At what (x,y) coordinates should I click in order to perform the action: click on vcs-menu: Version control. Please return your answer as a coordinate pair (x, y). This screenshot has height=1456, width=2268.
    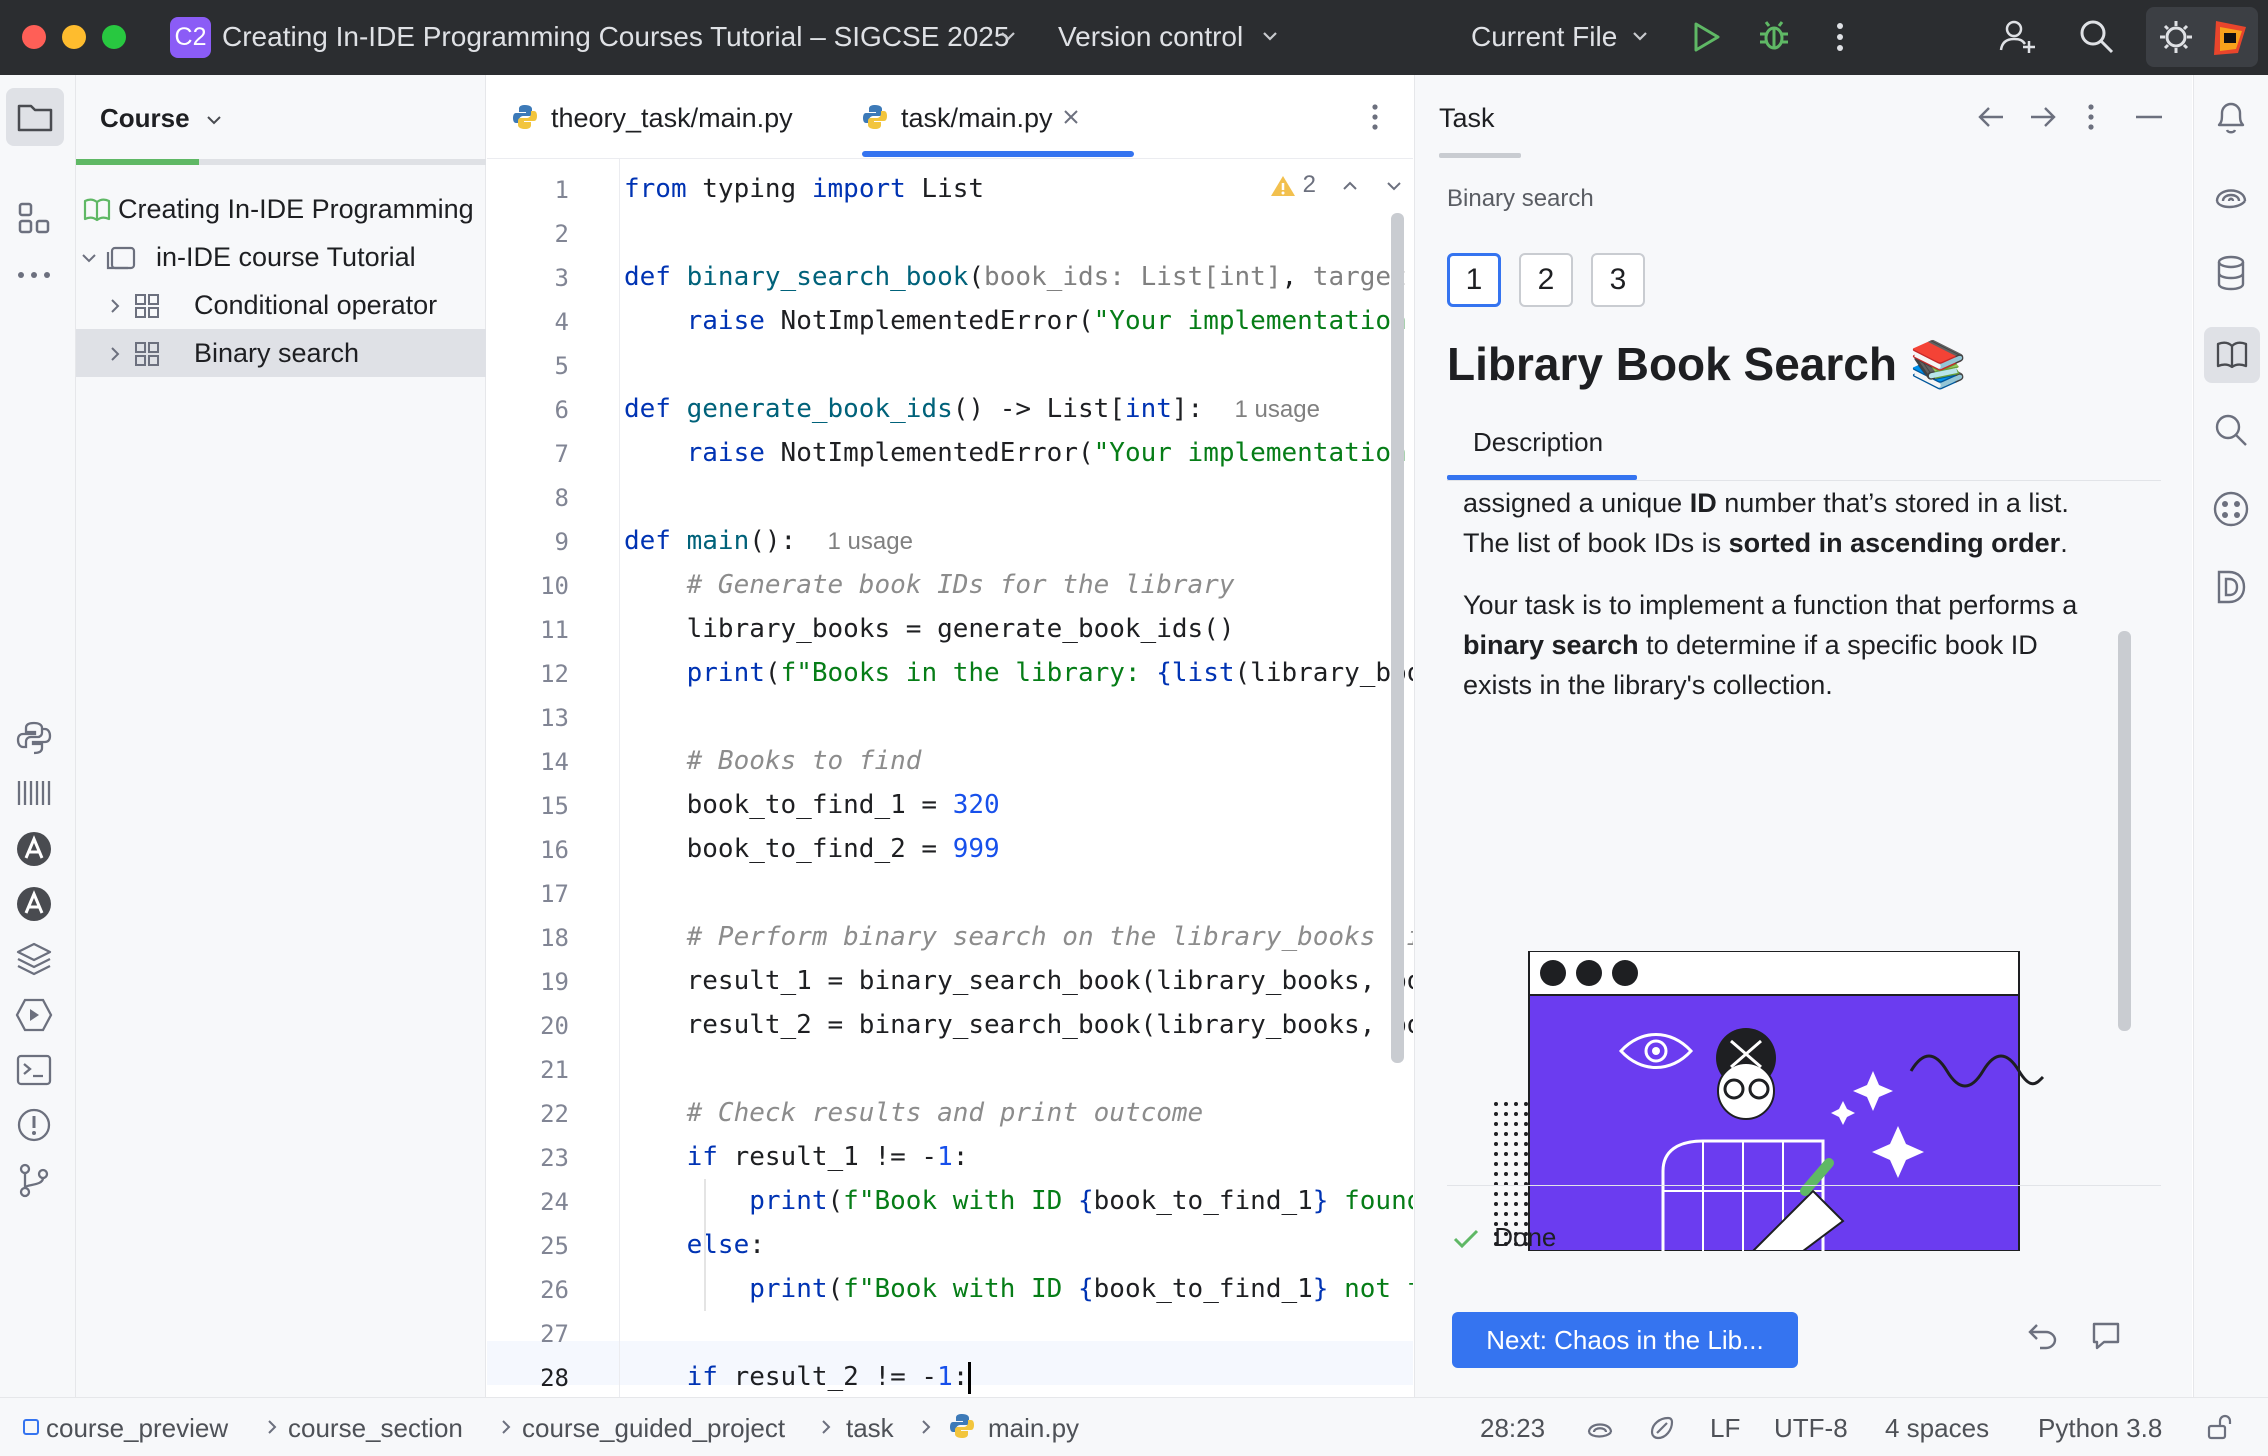
    Looking at the image, I should click on (1150, 37).